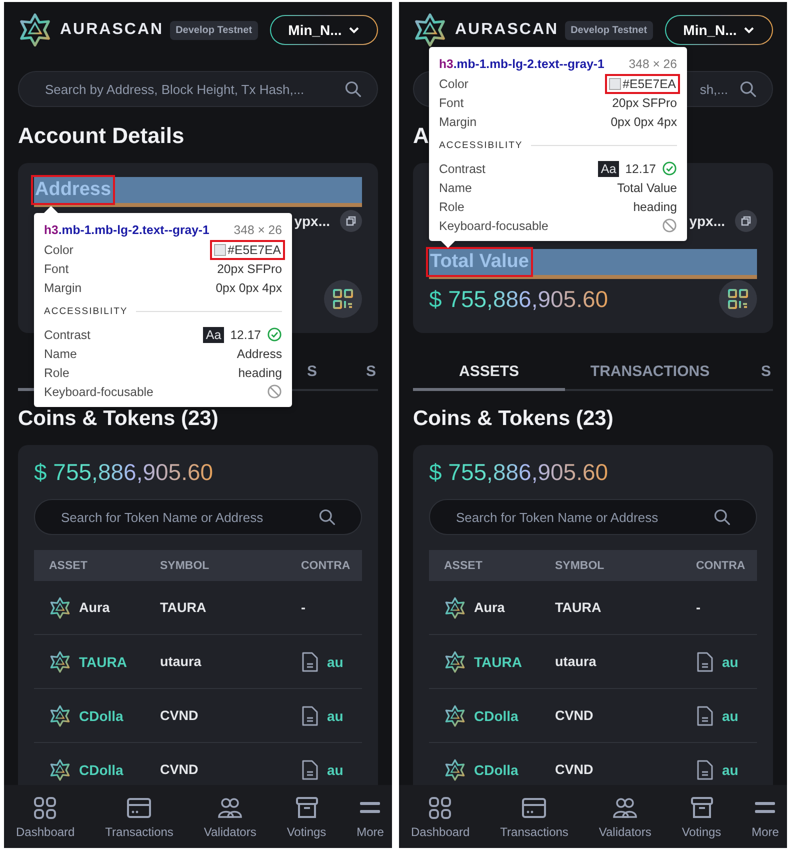 Image resolution: width=795 pixels, height=850 pixels. Describe the element at coordinates (462, 169) in the screenshot. I see `property-label: Contrast` at that location.